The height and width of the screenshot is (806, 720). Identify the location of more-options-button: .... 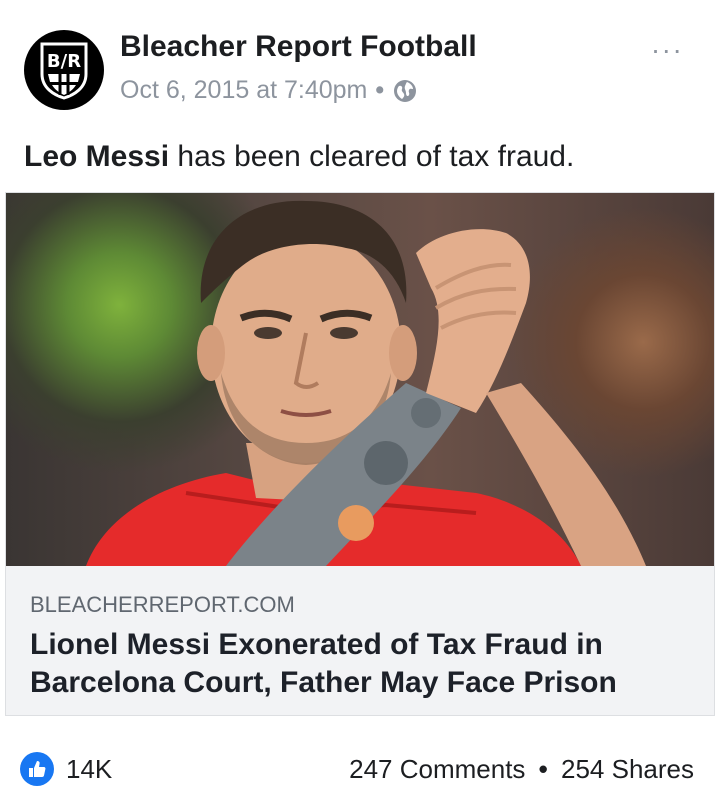
(668, 44).